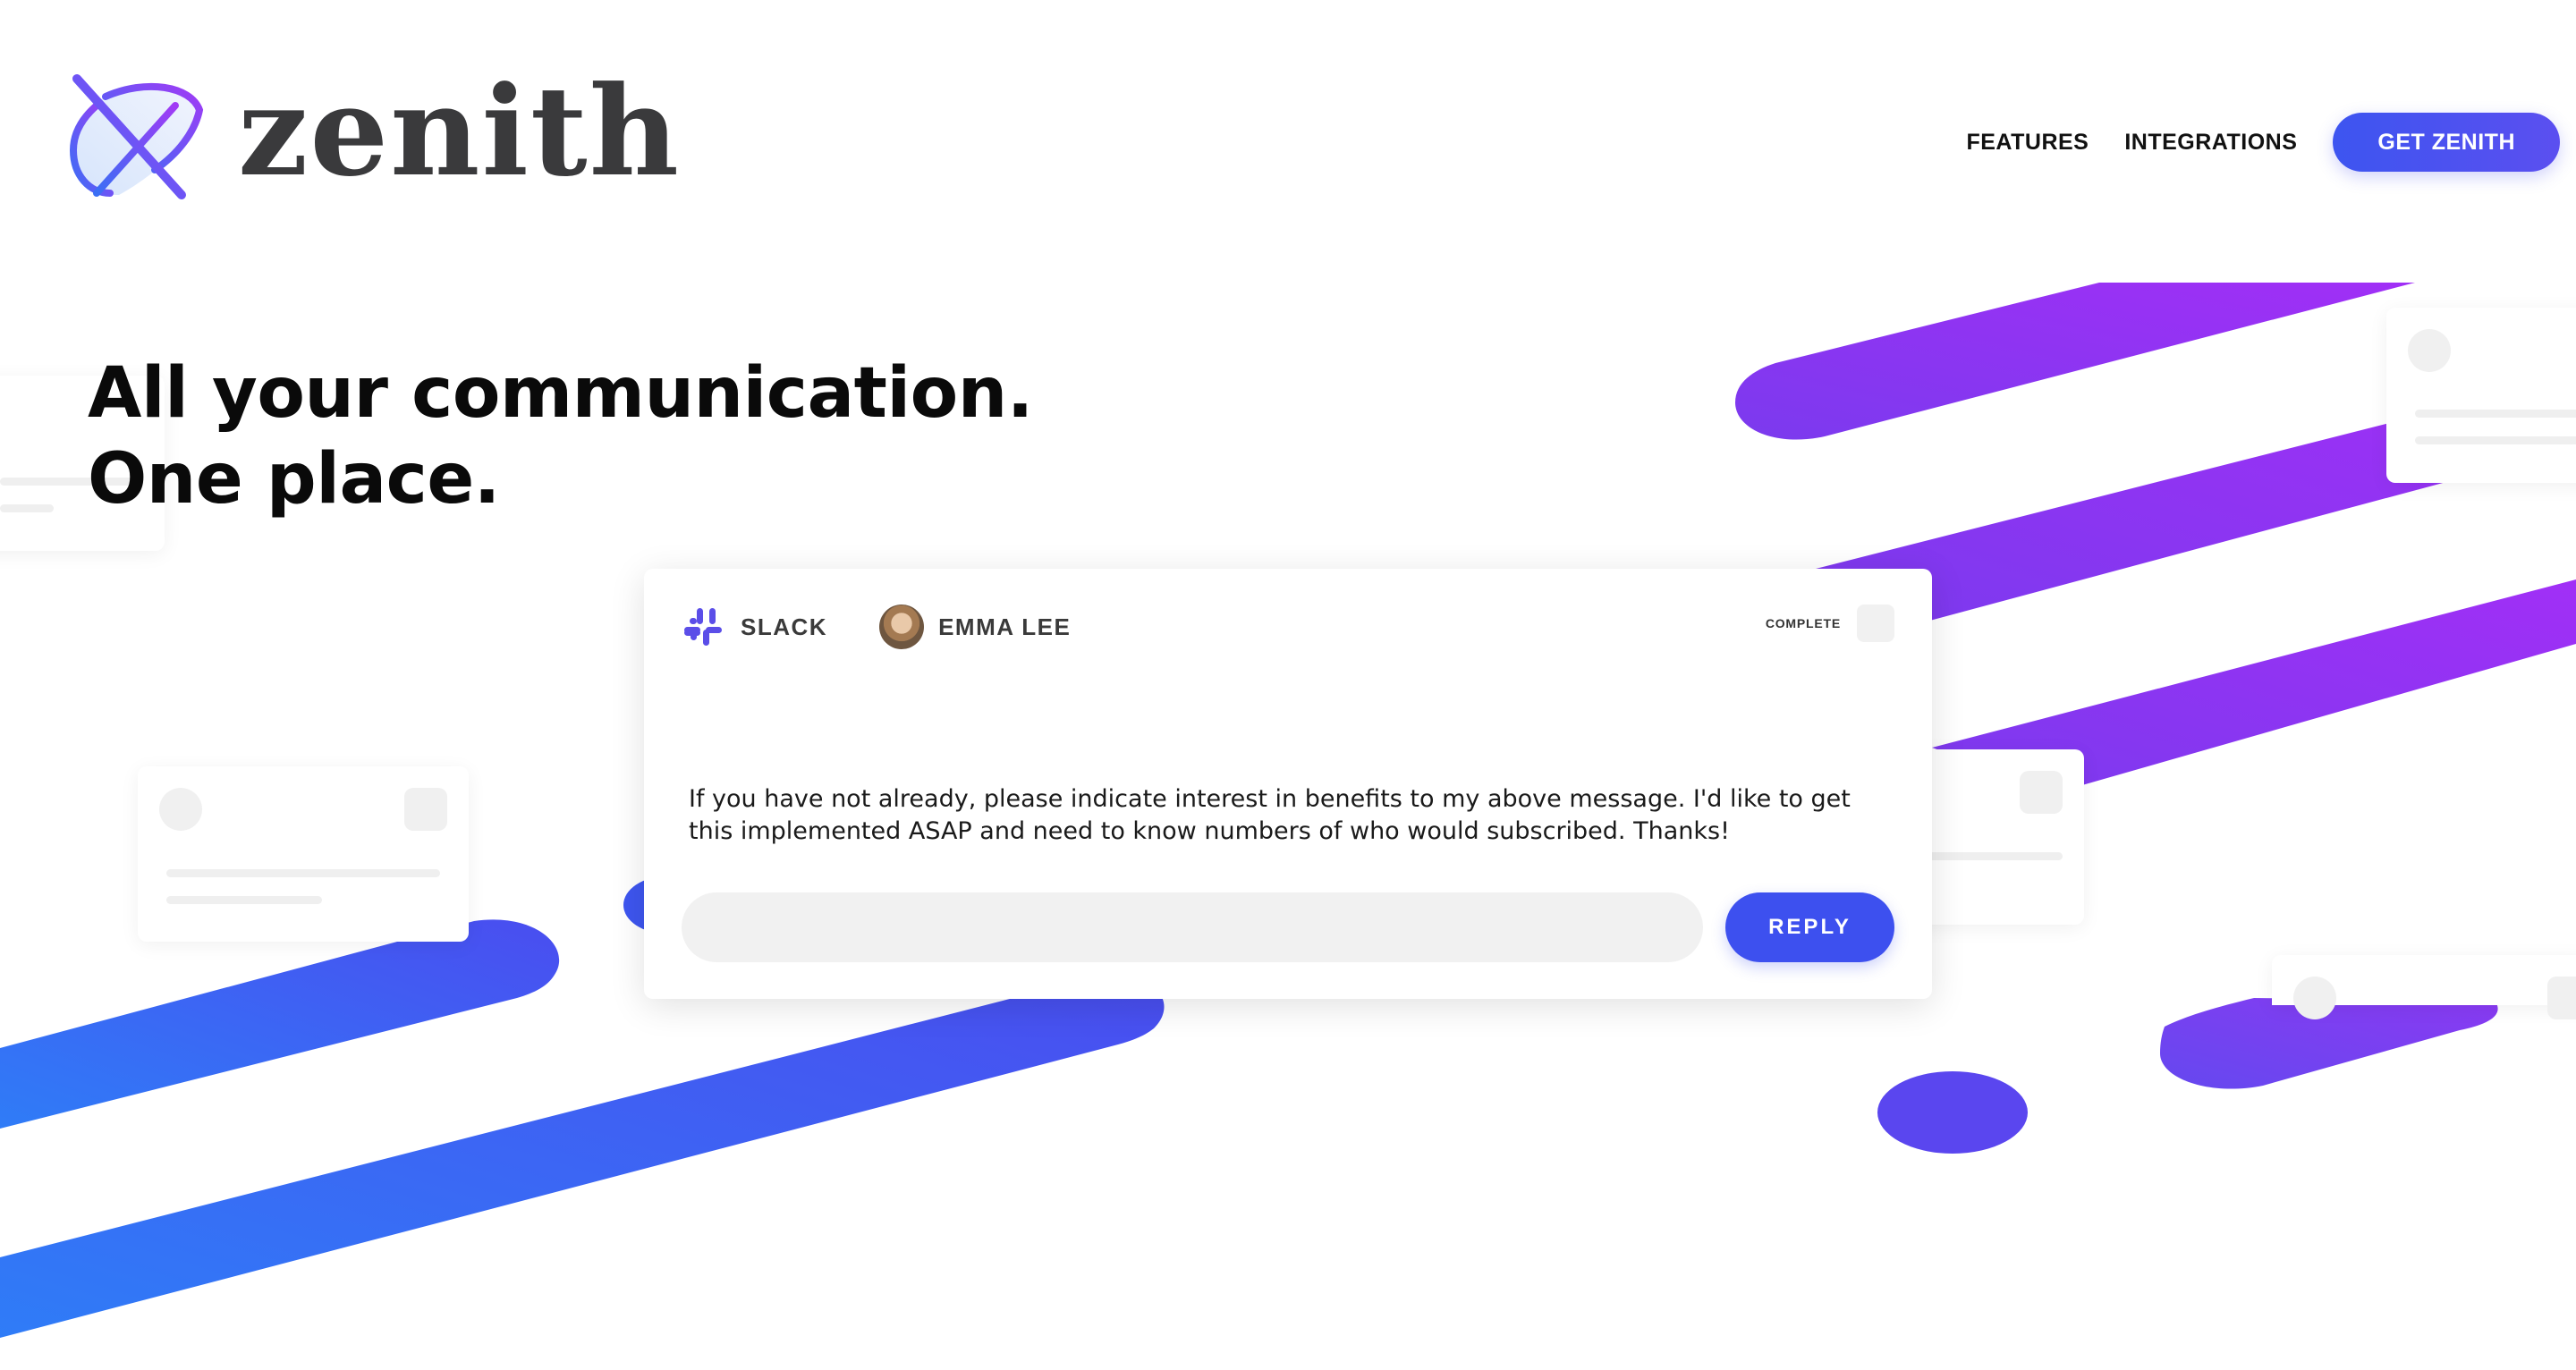 The image size is (2576, 1370). Describe the element at coordinates (1803, 623) in the screenshot. I see `complete-label: COMPLETE` at that location.